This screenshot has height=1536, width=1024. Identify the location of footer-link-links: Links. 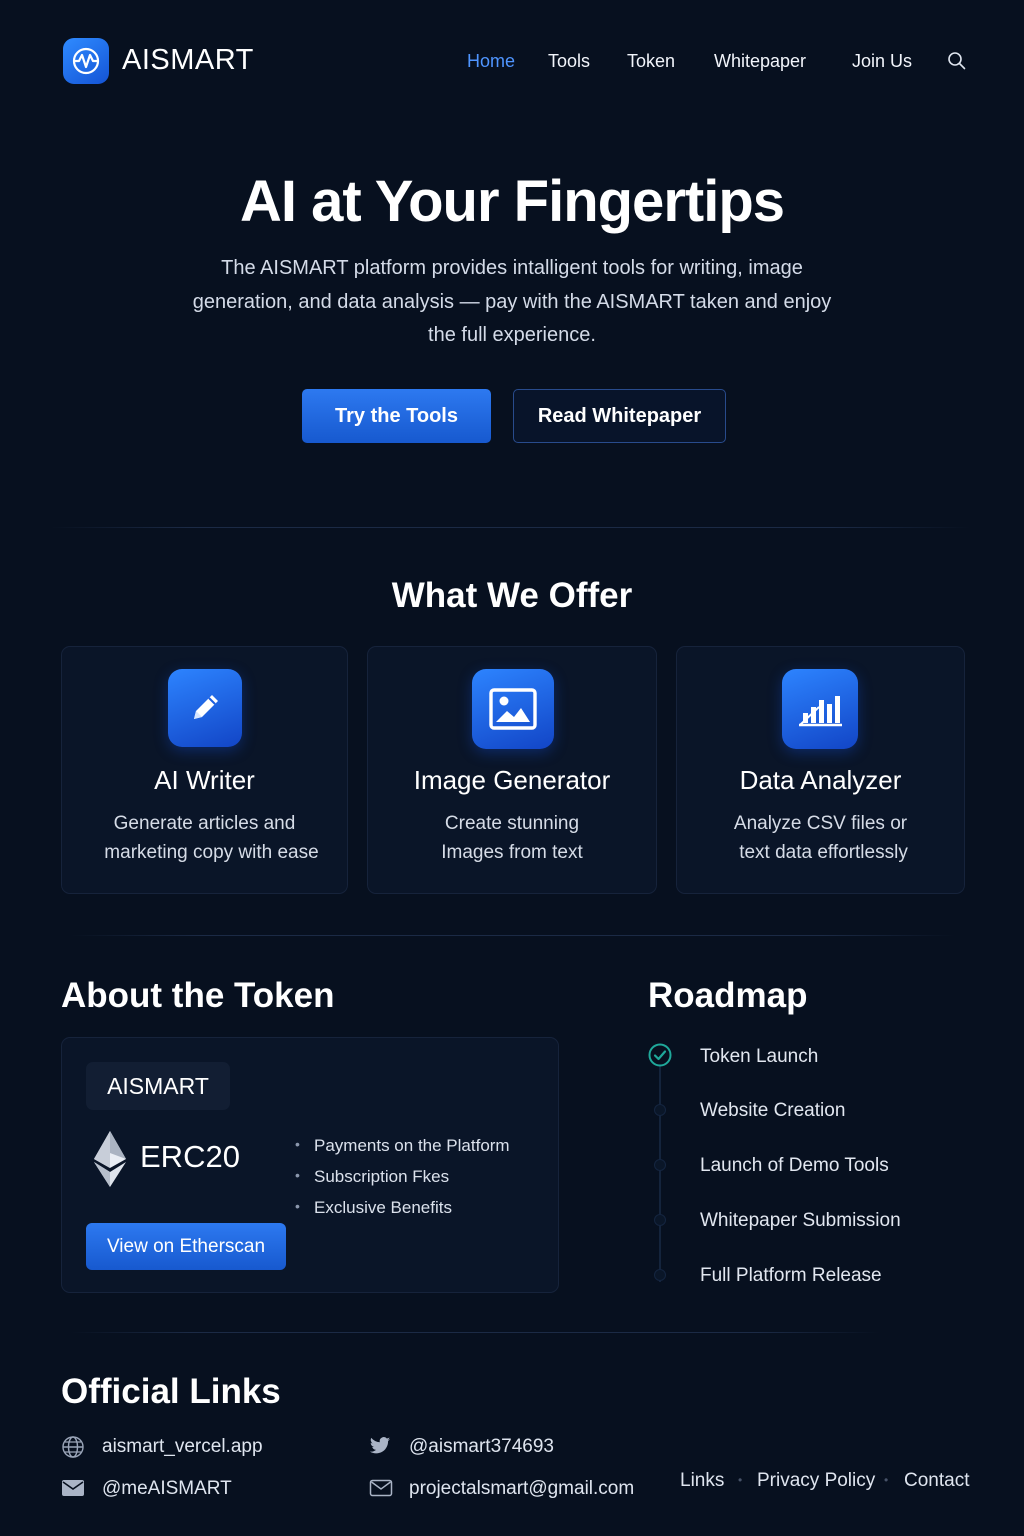
(702, 1481).